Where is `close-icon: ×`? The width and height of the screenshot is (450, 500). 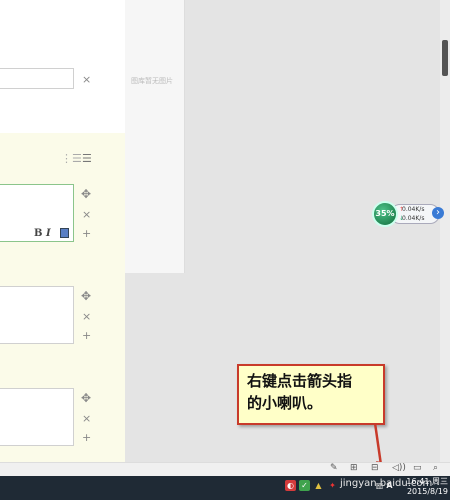 close-icon: × is located at coordinates (86, 79).